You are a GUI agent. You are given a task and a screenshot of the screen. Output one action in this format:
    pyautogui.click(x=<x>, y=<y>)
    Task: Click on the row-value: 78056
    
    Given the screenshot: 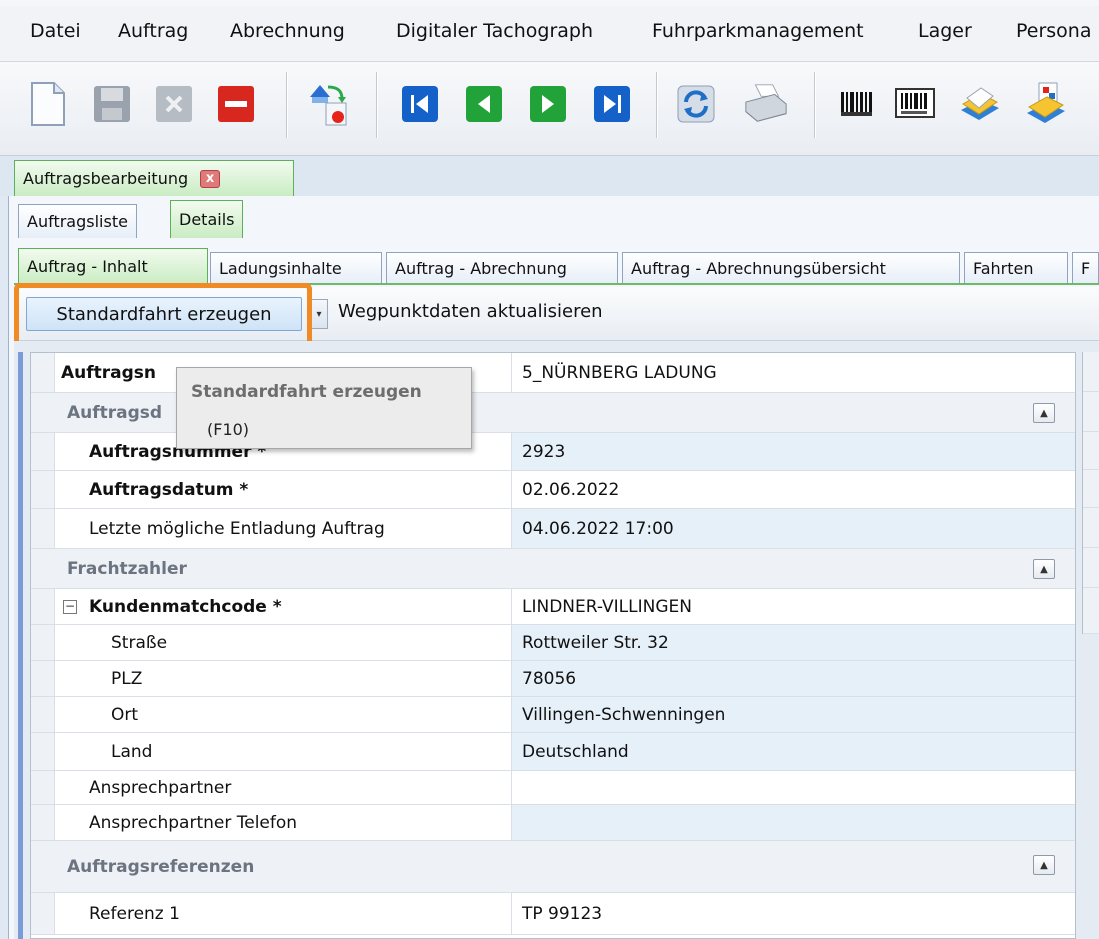 What is the action you would take?
    pyautogui.click(x=793, y=678)
    